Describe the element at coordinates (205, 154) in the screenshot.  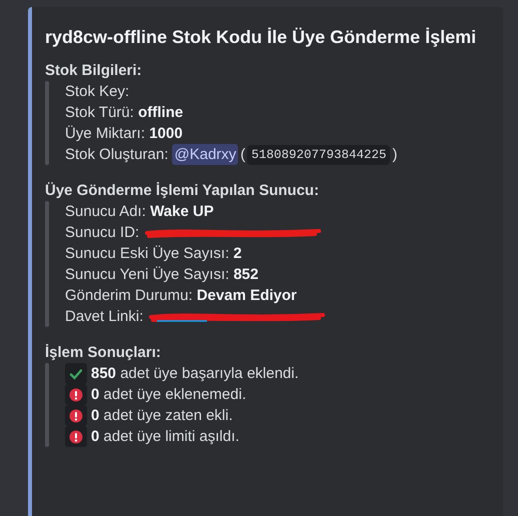
I see `user-mention: @Kadrxy` at that location.